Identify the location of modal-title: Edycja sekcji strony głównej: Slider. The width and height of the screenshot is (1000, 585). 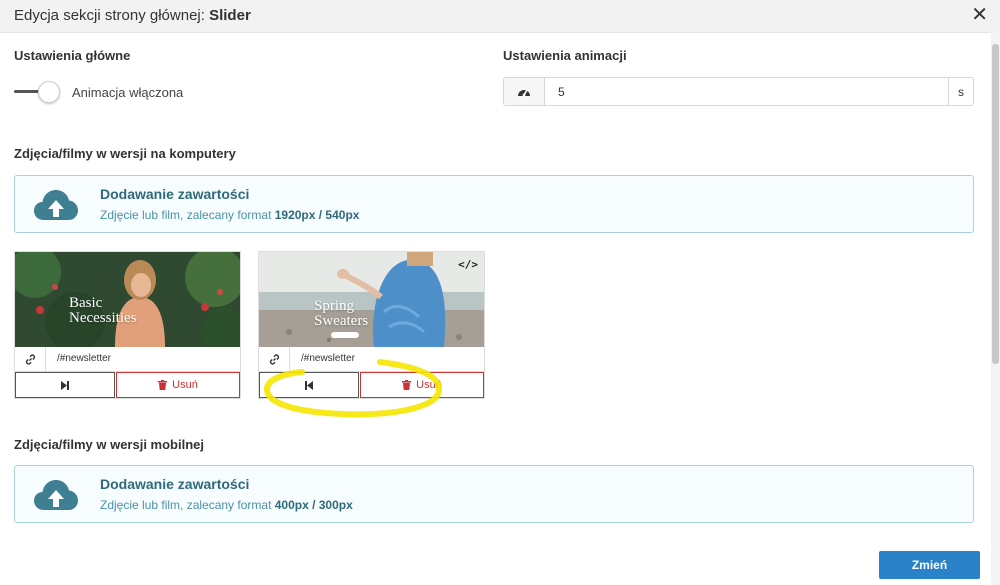
(132, 15).